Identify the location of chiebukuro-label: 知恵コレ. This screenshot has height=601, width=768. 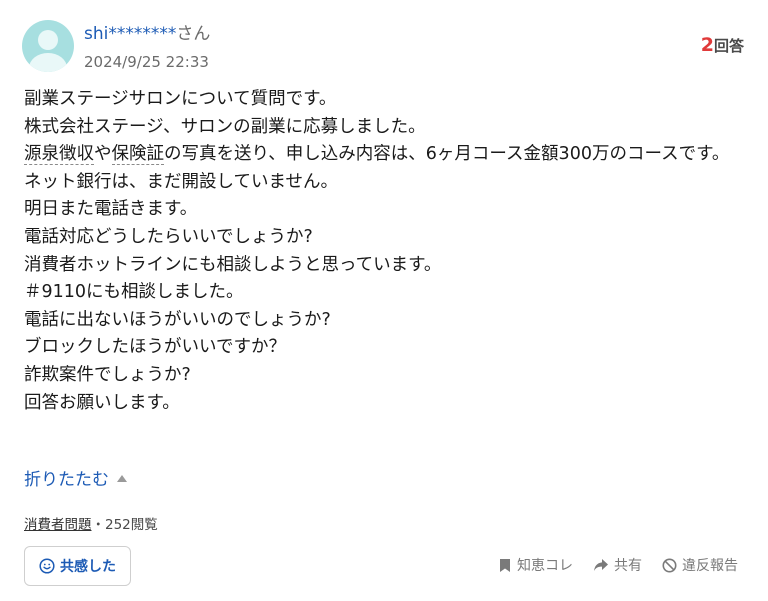
(545, 565).